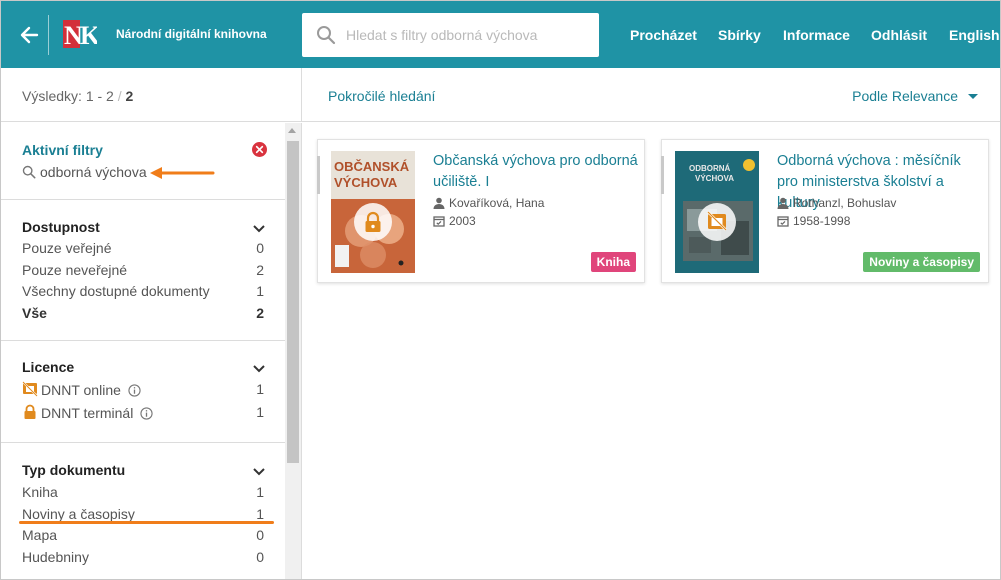  Describe the element at coordinates (813, 221) in the screenshot. I see `document-date: 1958-1998` at that location.